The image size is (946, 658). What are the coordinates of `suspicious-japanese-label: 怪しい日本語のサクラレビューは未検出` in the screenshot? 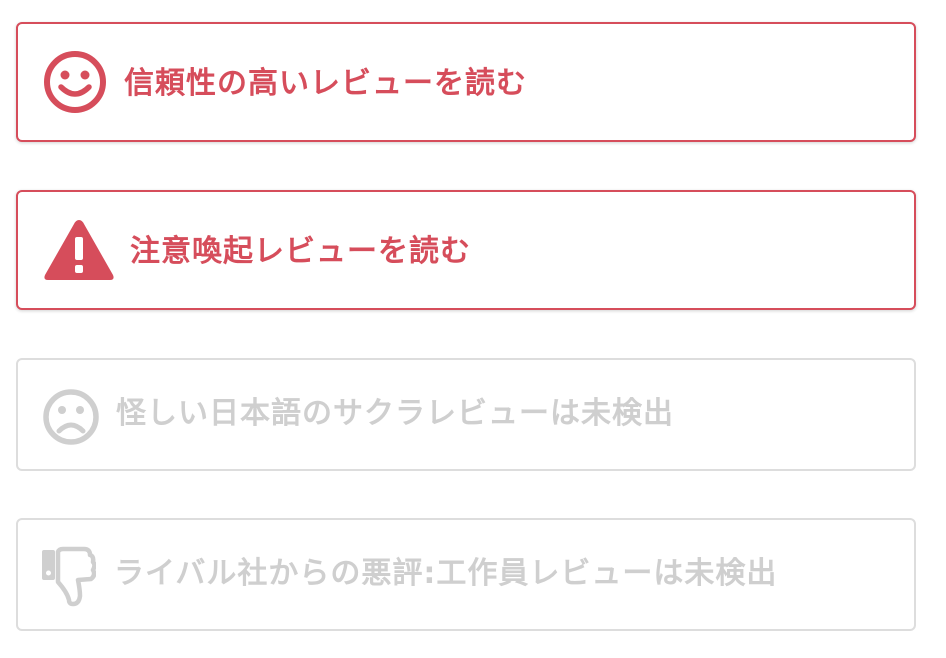 It's located at (395, 413).